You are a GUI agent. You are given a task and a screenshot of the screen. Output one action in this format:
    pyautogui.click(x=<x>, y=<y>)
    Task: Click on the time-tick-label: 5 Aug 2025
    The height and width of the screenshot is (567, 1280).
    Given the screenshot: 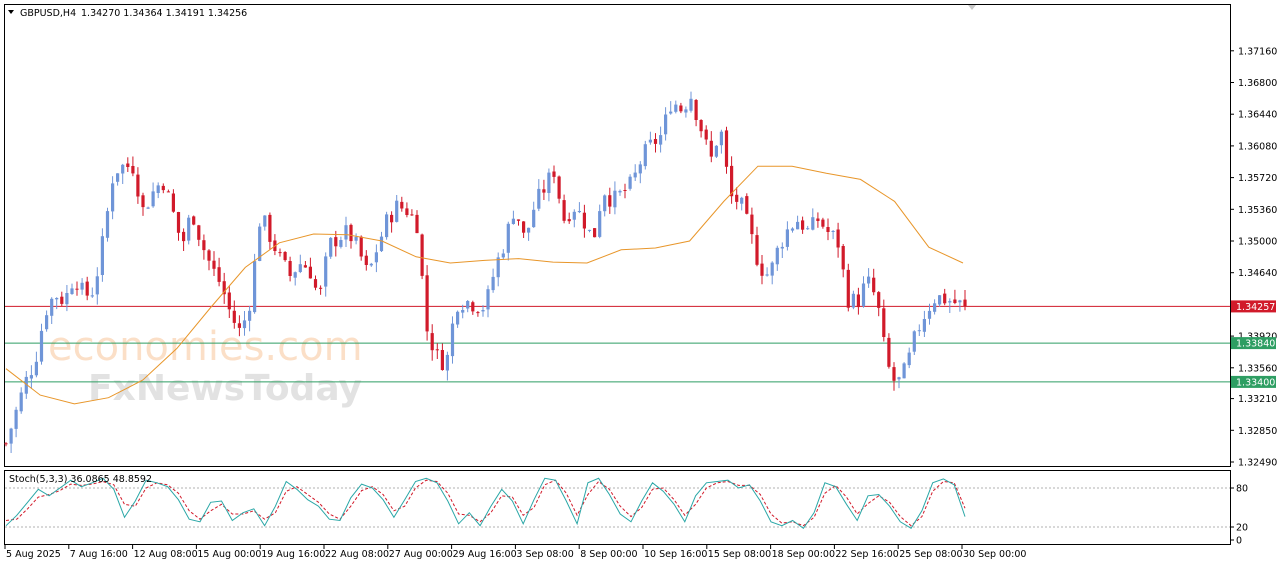 What is the action you would take?
    pyautogui.click(x=33, y=554)
    